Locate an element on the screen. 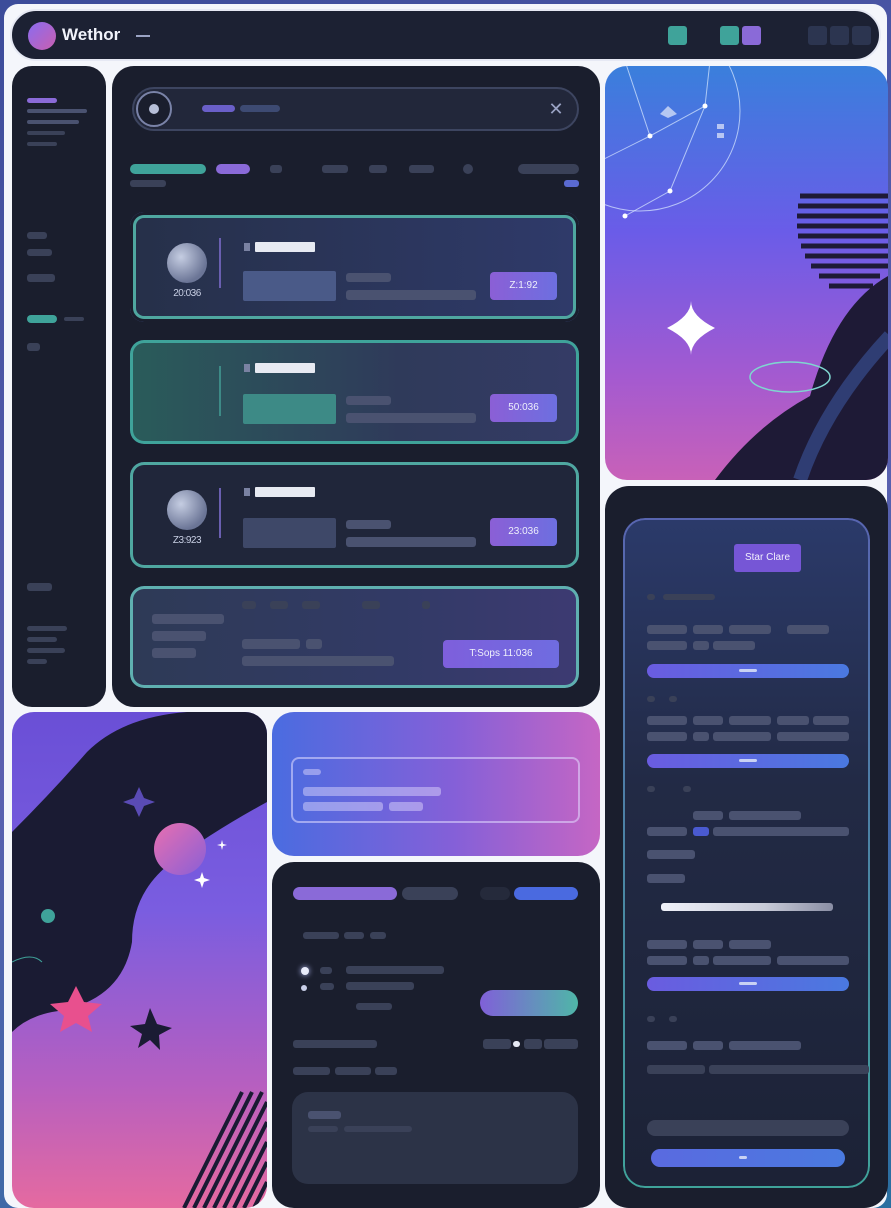  card-name is located at coordinates (285, 492).